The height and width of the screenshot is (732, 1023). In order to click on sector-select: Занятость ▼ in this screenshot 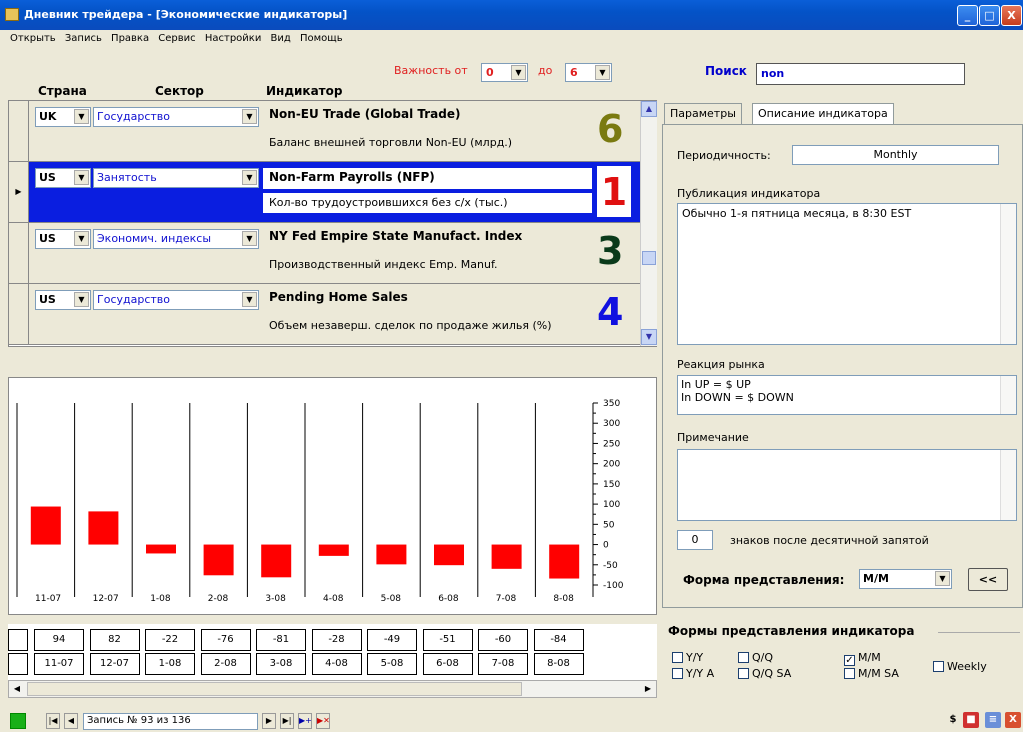, I will do `click(176, 178)`.